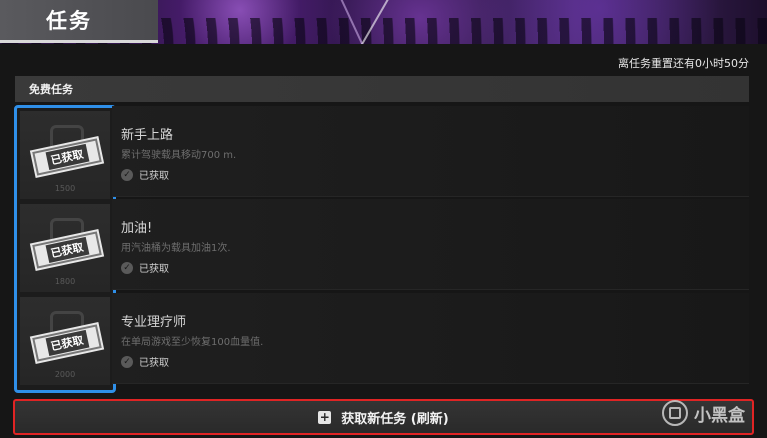 This screenshot has height=438, width=767. Describe the element at coordinates (683, 63) in the screenshot. I see `reset-timer: 离任务重置还有0小时50分` at that location.